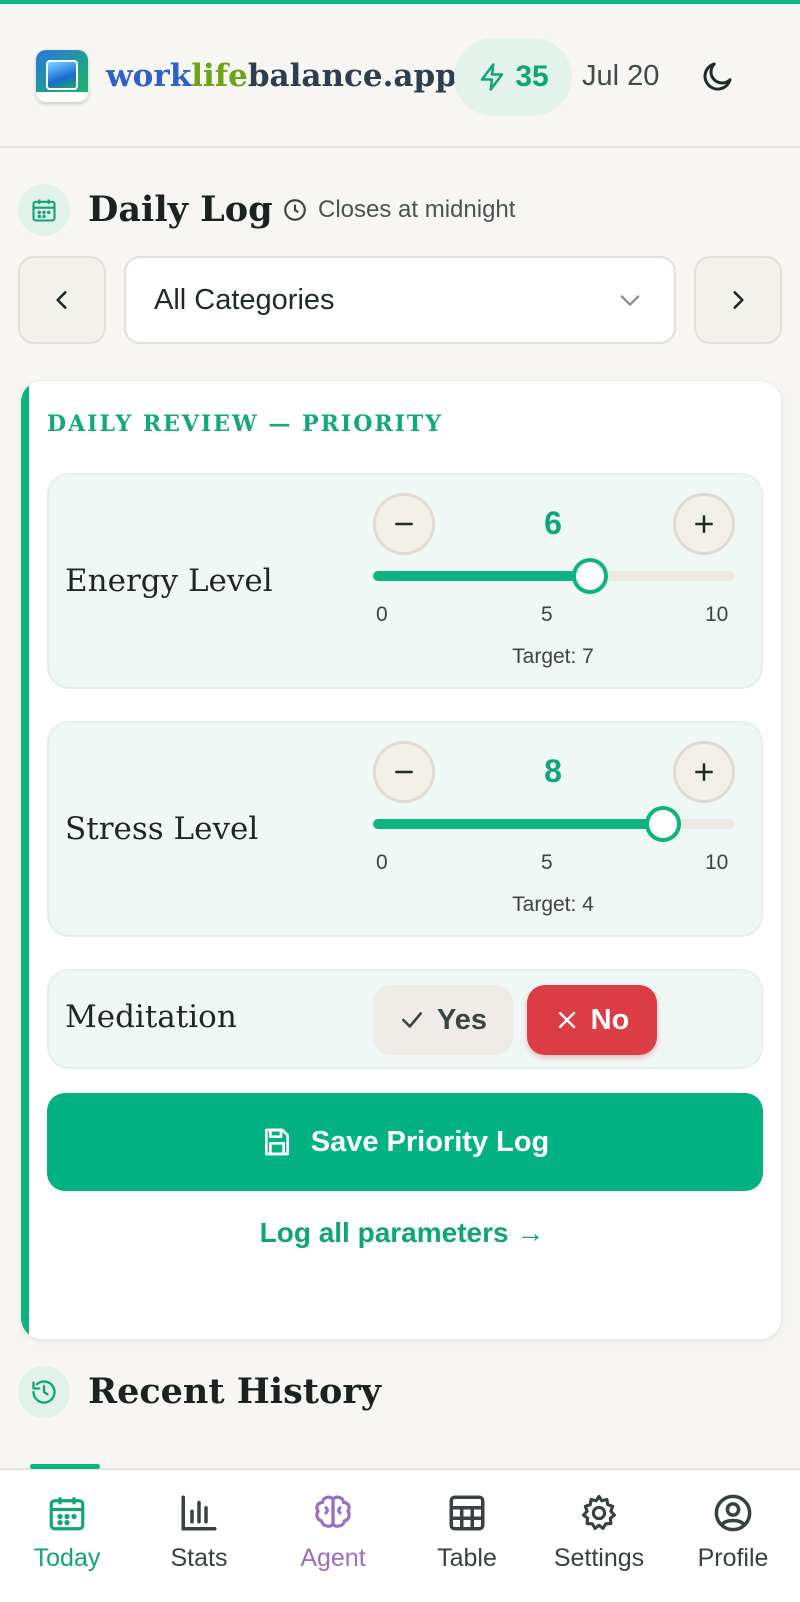 The height and width of the screenshot is (1602, 800). I want to click on nav-today-label: Today, so click(67, 1558).